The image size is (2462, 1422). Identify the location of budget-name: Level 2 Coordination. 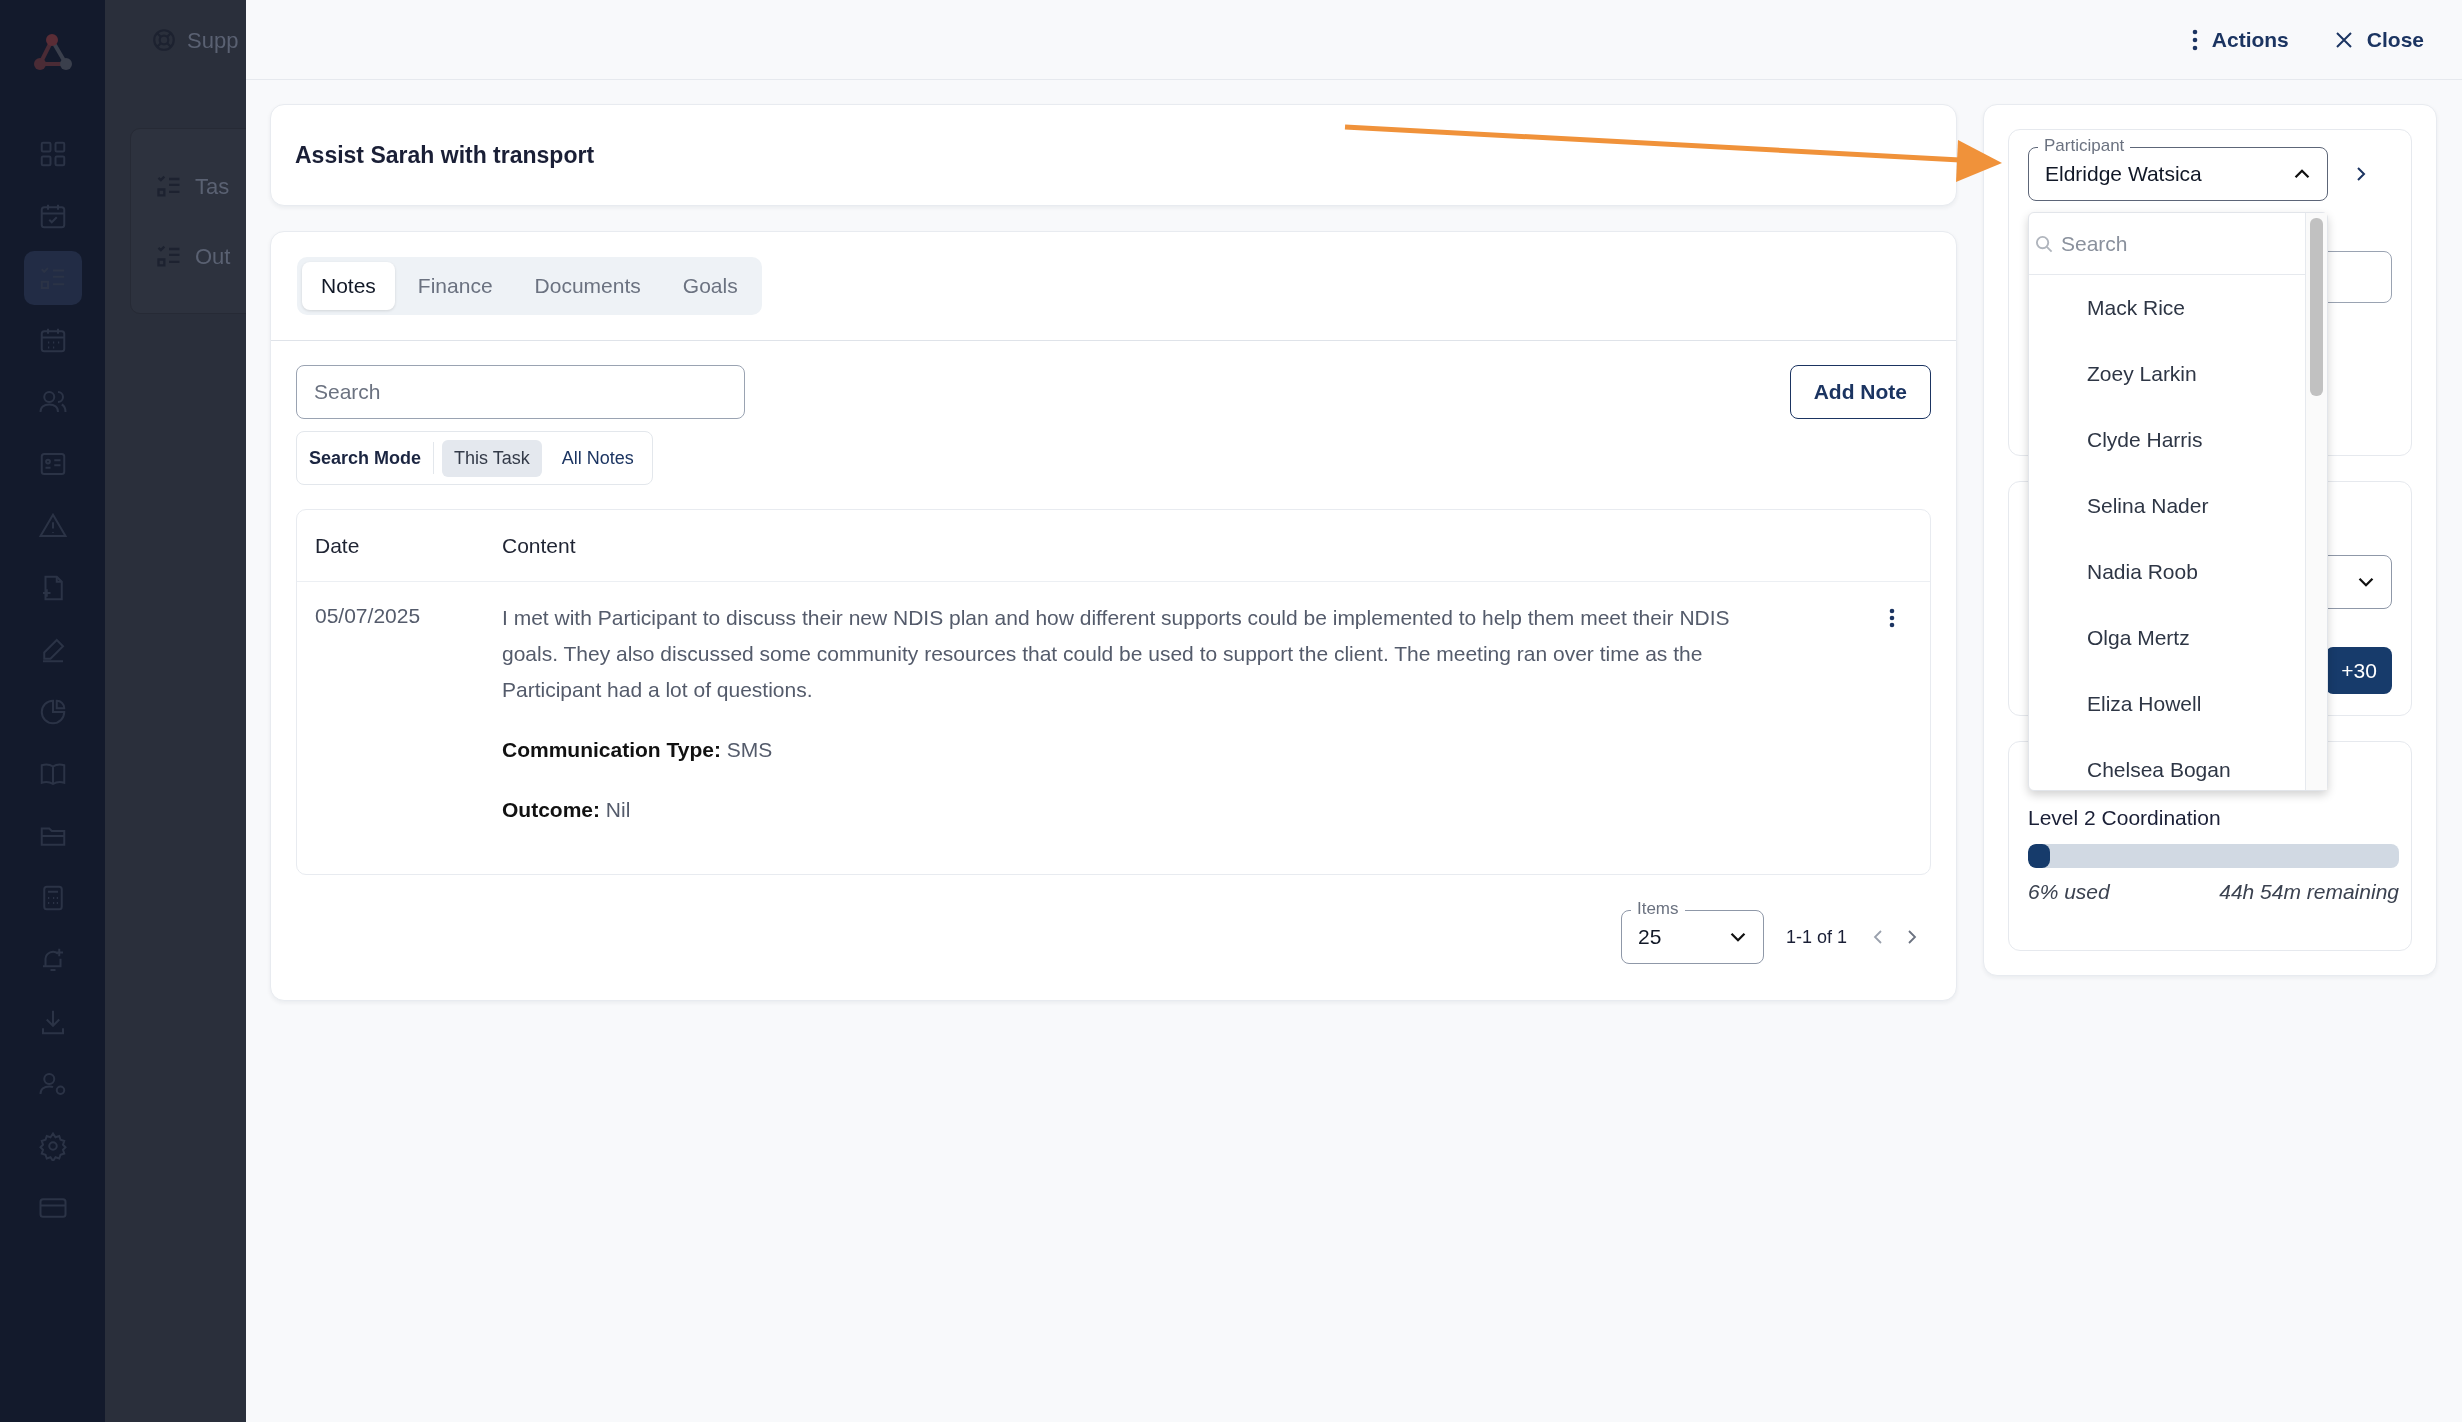
(2125, 818).